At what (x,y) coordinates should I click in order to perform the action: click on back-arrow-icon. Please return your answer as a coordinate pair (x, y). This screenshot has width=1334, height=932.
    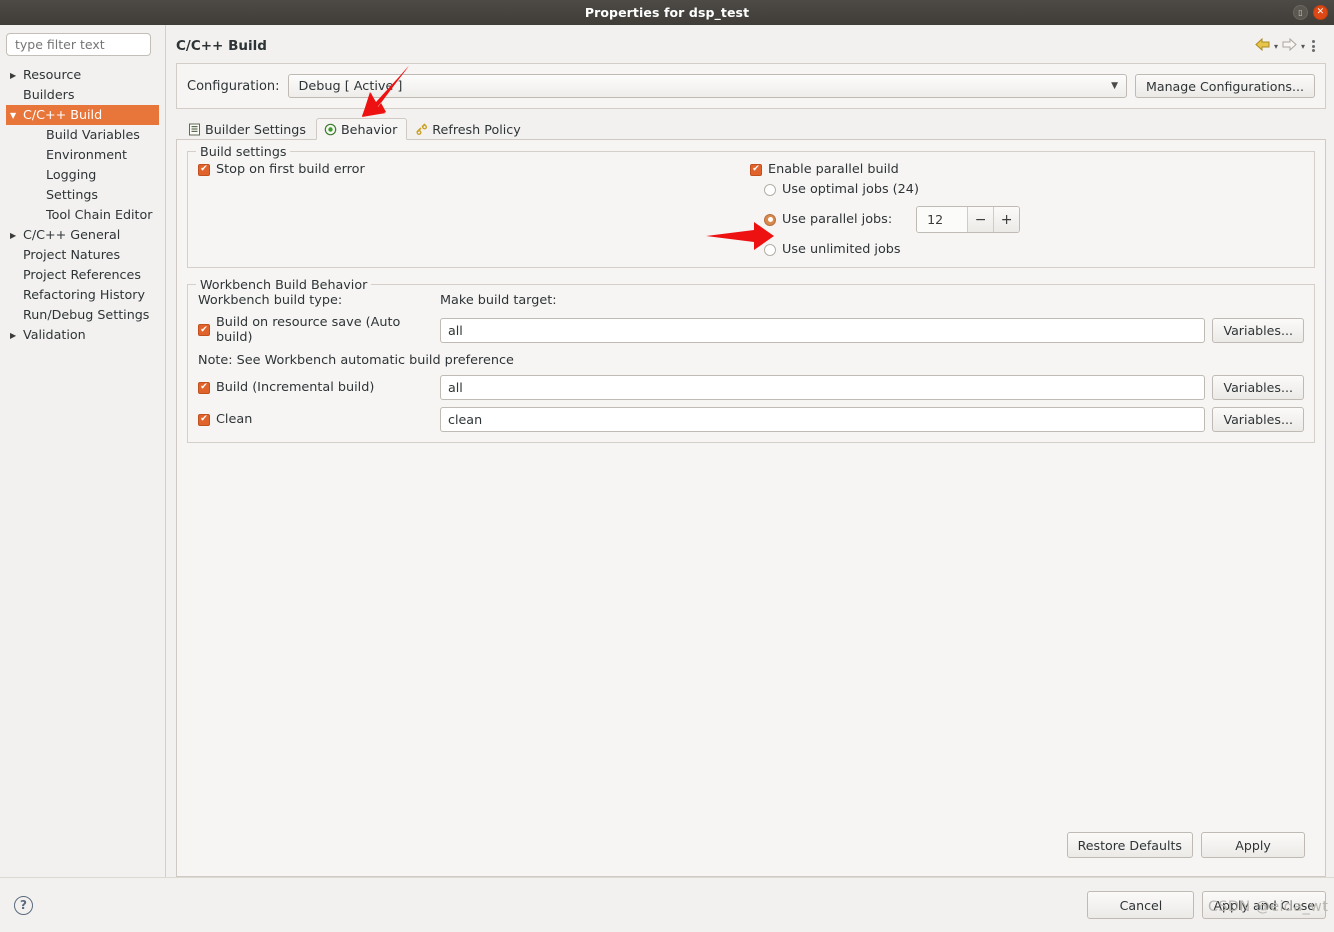
    Looking at the image, I should click on (1262, 45).